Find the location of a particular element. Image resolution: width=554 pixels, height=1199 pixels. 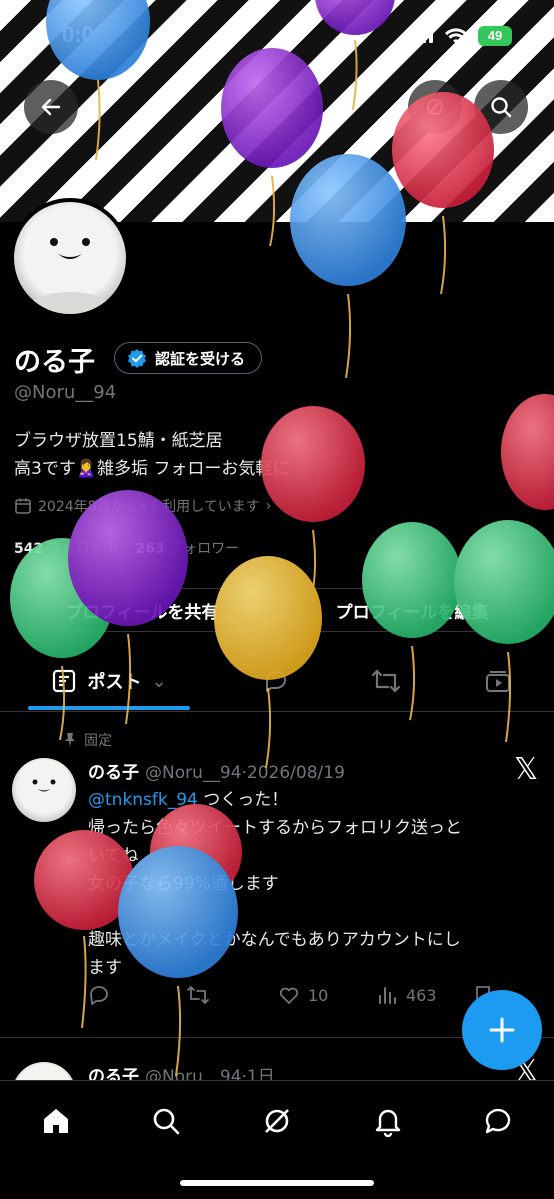

views-icon is located at coordinates (387, 995).